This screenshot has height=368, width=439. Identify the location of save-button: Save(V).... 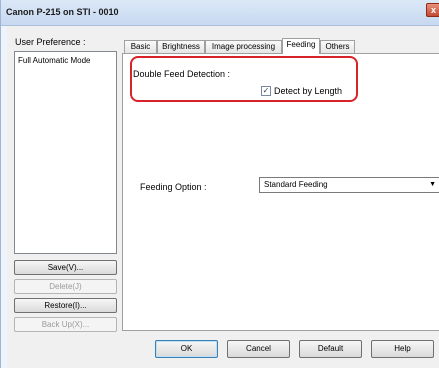
(65, 267).